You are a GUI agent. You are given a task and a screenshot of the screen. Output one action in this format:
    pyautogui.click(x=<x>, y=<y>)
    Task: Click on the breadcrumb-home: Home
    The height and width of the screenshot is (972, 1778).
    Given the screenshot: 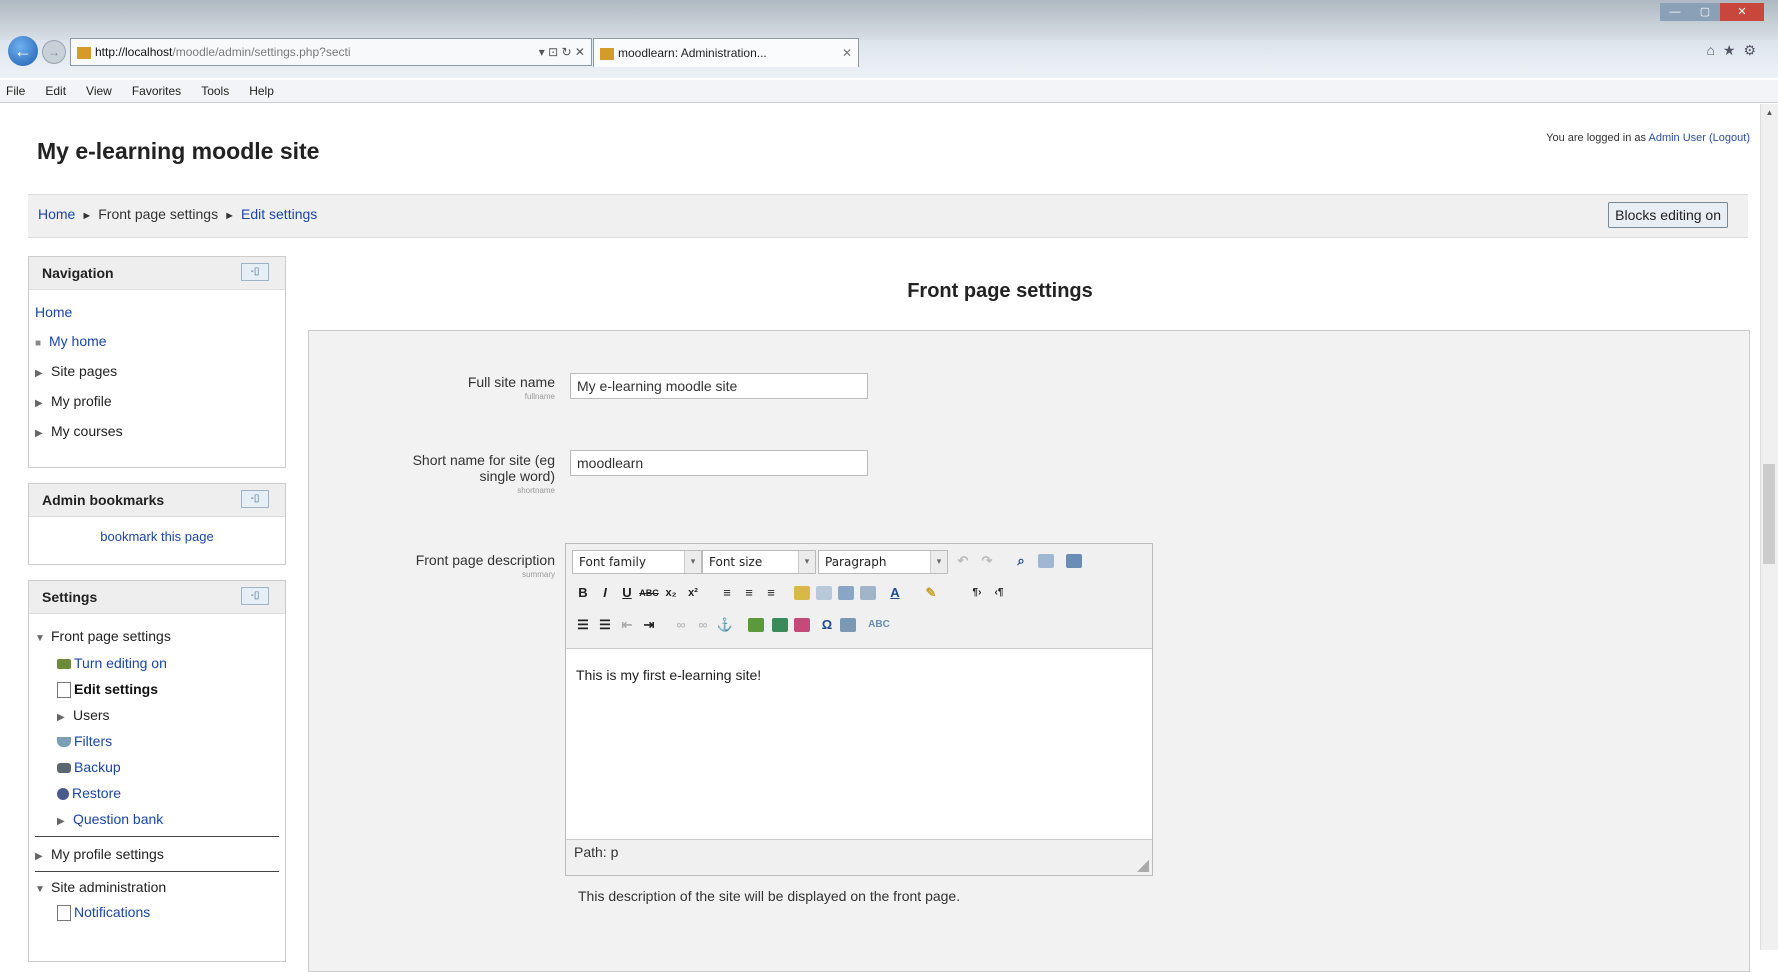 What is the action you would take?
    pyautogui.click(x=56, y=214)
    